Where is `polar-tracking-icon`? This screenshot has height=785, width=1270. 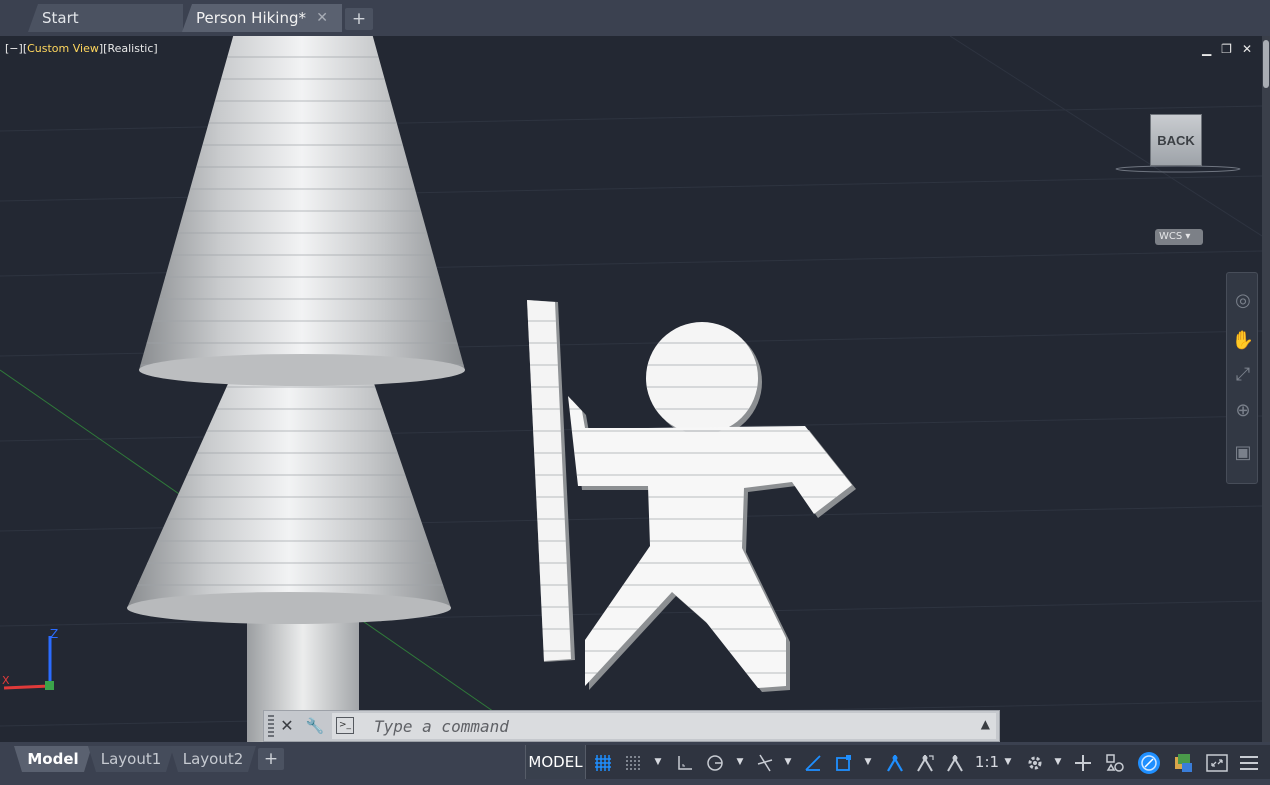 polar-tracking-icon is located at coordinates (715, 762).